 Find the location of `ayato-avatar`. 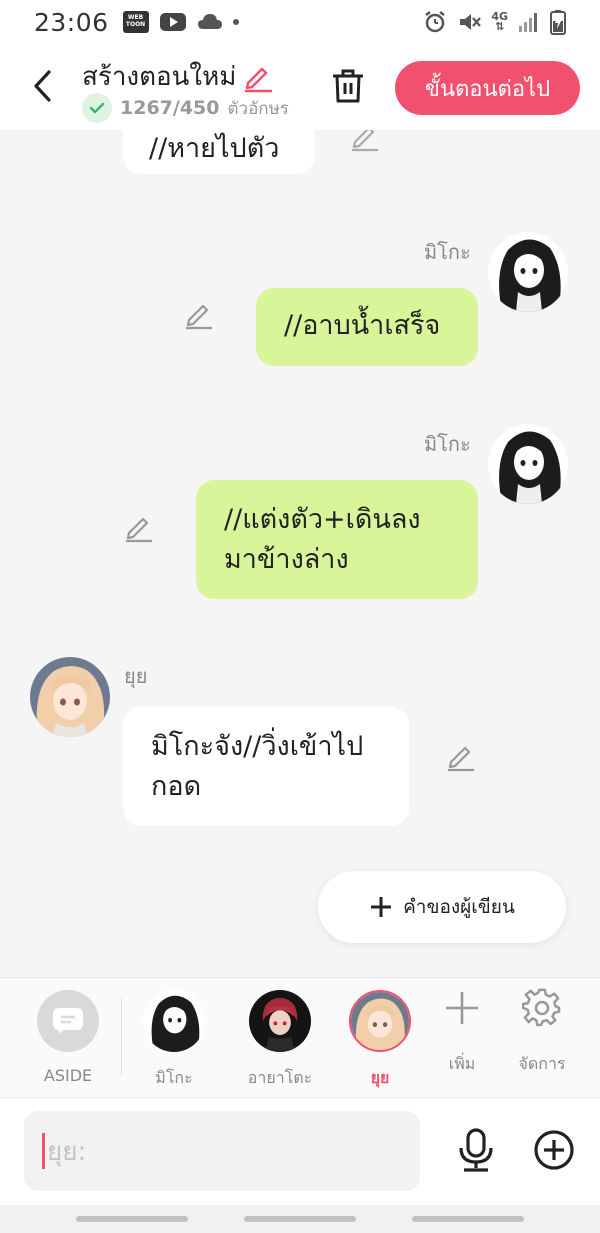

ayato-avatar is located at coordinates (280, 1021).